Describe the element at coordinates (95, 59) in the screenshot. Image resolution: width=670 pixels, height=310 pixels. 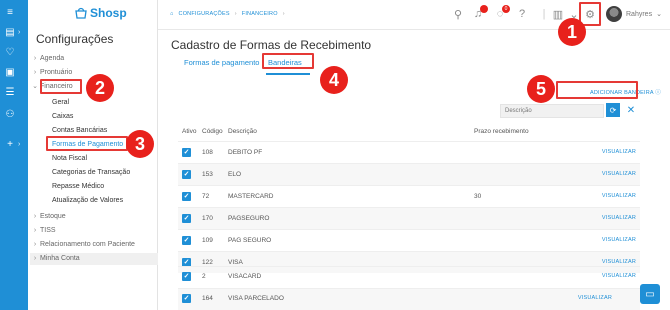
I see `sidebar-item-agenda: › Agenda` at that location.